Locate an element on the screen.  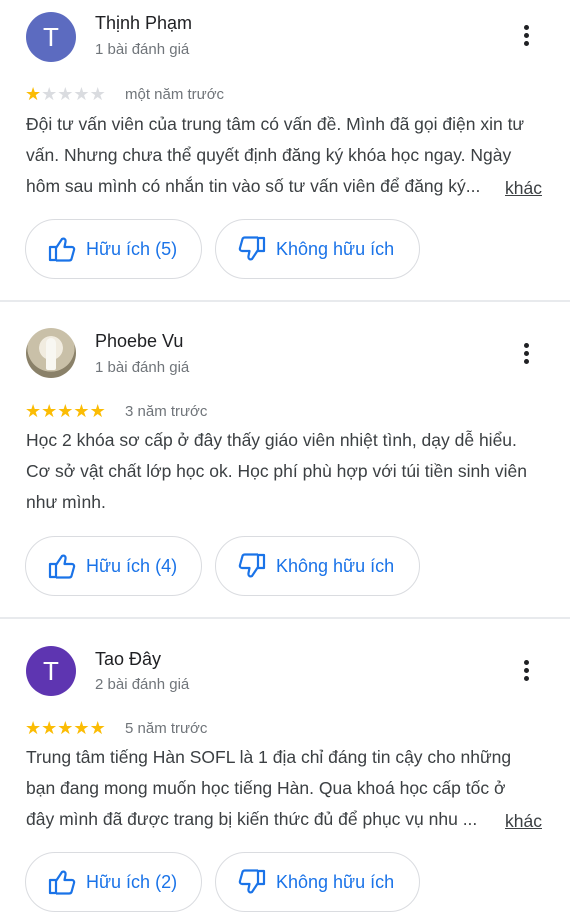
helpful-label: Hữu ích (4) is located at coordinates (132, 565).